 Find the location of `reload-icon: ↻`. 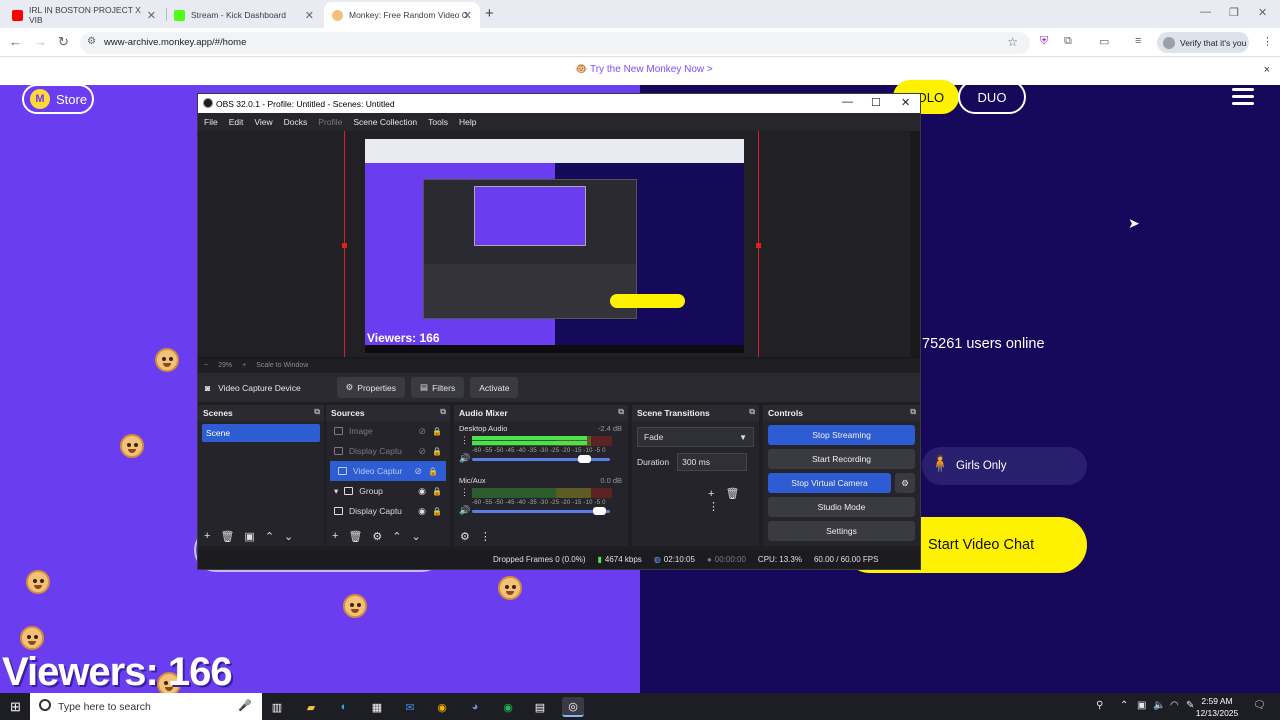

reload-icon: ↻ is located at coordinates (63, 42).